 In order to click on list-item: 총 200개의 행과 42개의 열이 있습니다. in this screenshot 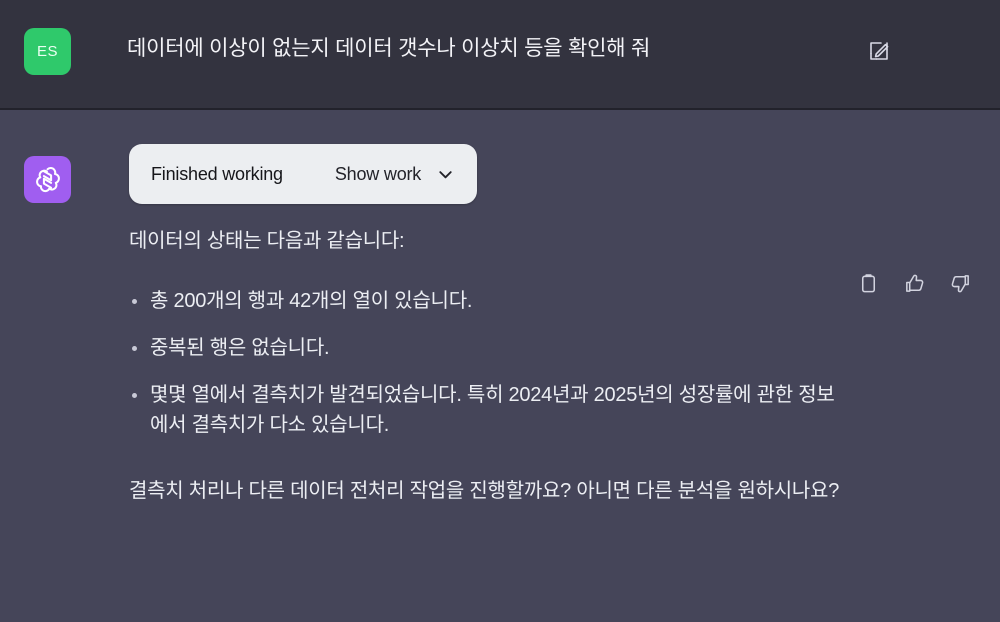, I will do `click(487, 301)`.